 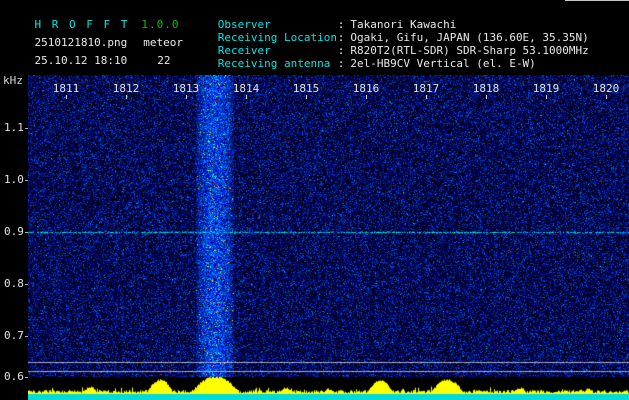 I want to click on info-label: Observer, so click(x=244, y=24).